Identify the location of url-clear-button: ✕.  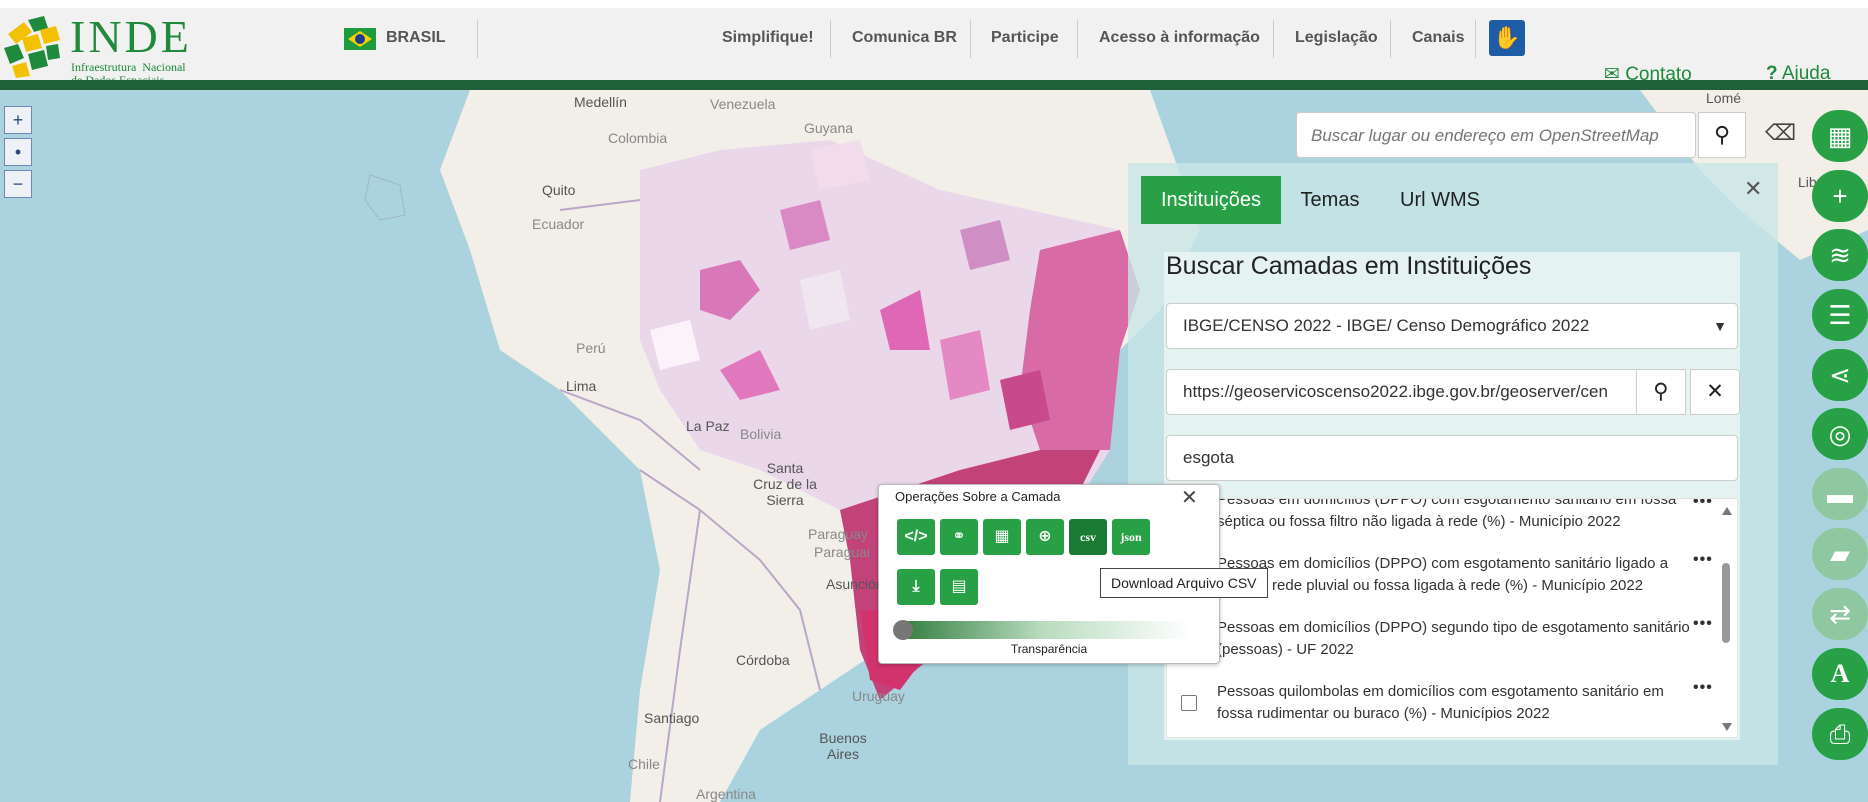
(1715, 392).